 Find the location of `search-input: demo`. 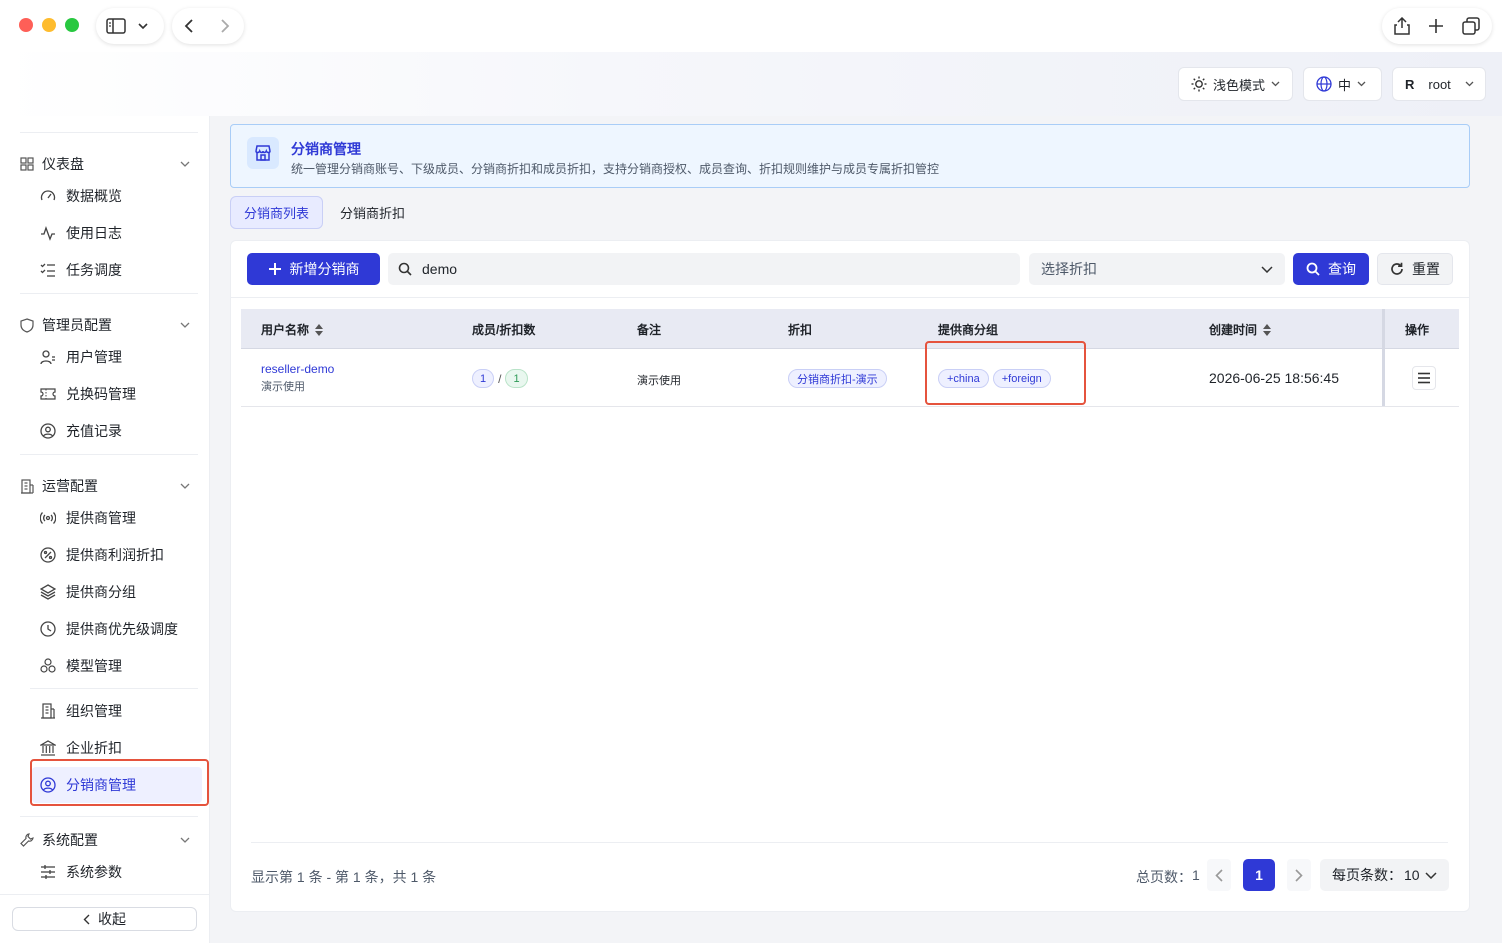

search-input: demo is located at coordinates (704, 269).